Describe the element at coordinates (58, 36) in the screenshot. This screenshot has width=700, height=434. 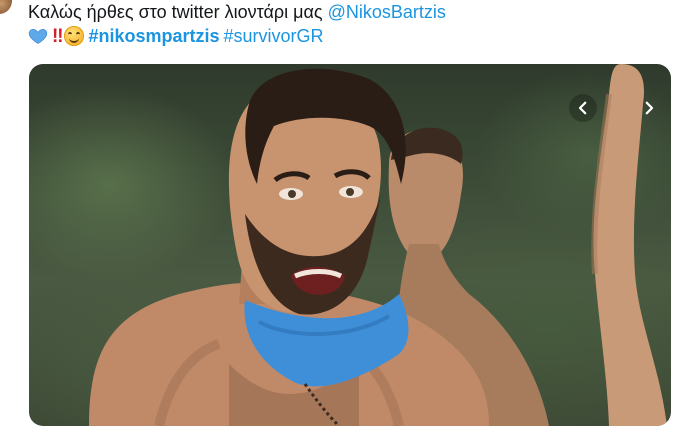
I see `double-exclamation-icon: ‼` at that location.